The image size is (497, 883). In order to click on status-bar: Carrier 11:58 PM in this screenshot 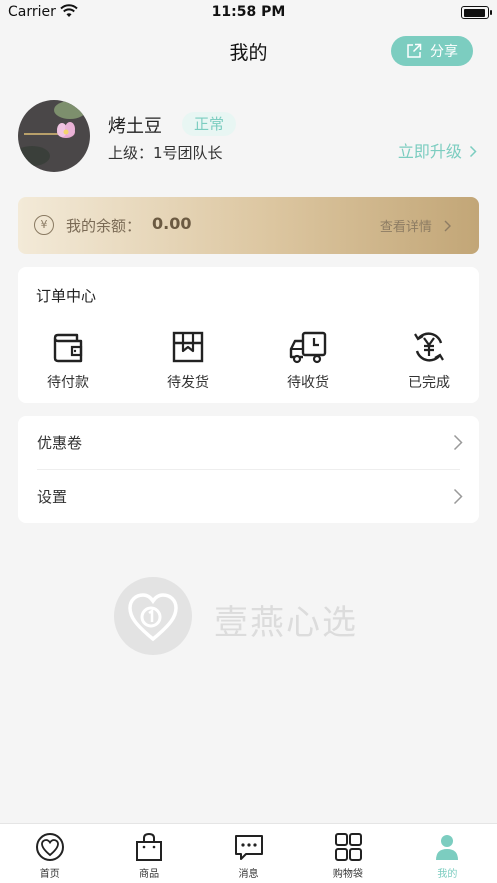, I will do `click(248, 13)`.